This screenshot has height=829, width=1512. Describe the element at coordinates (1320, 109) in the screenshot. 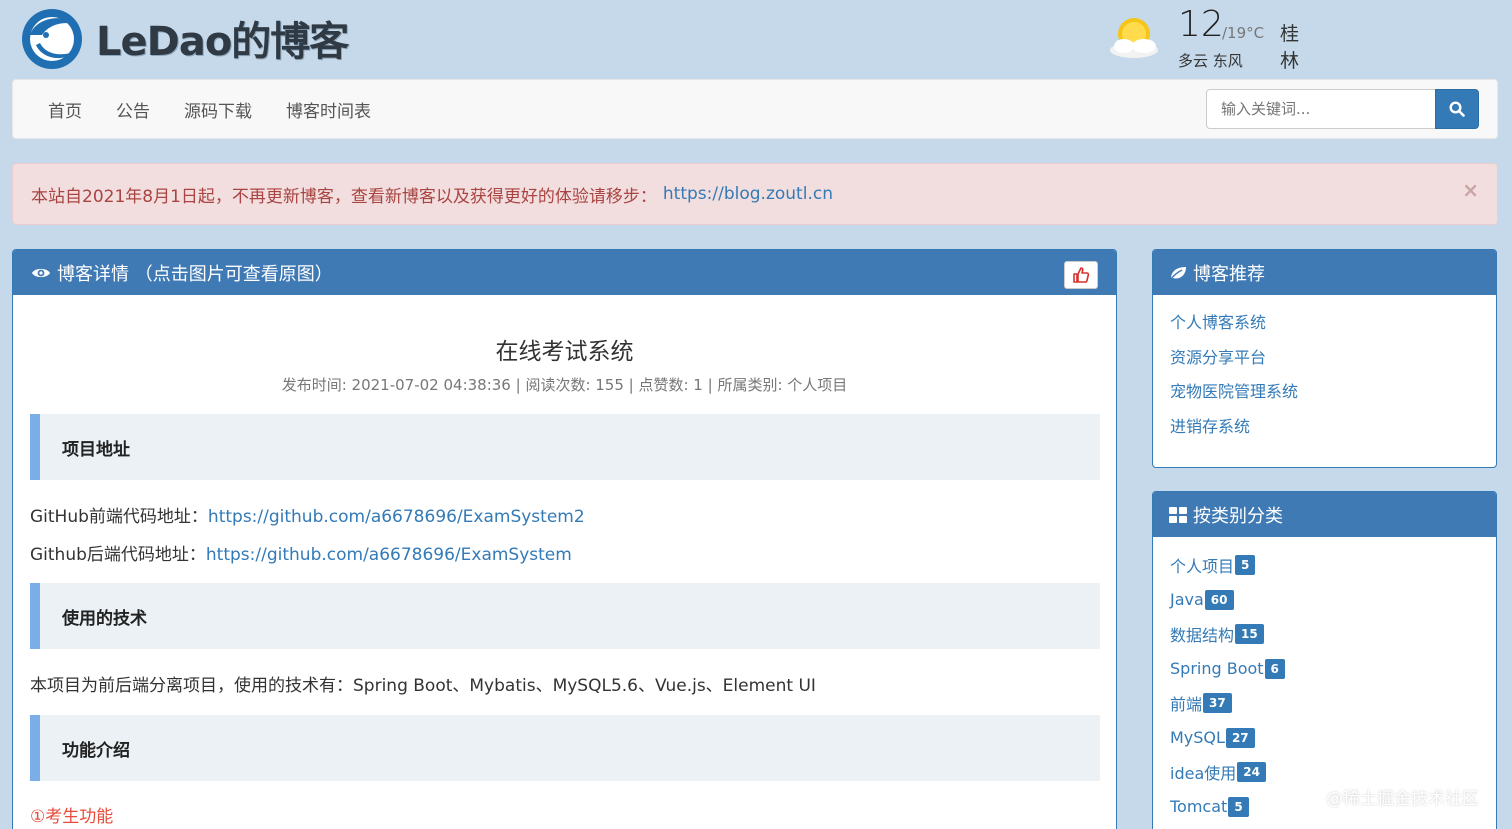

I see `search-input` at that location.